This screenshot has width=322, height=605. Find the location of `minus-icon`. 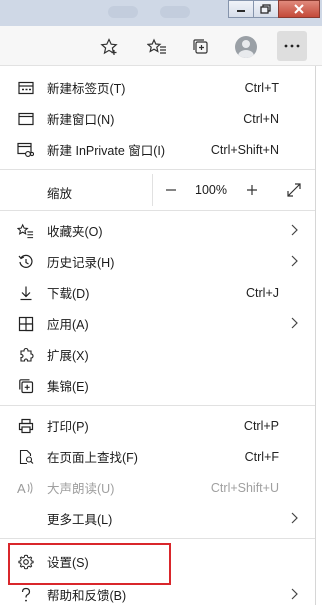

minus-icon is located at coordinates (171, 190).